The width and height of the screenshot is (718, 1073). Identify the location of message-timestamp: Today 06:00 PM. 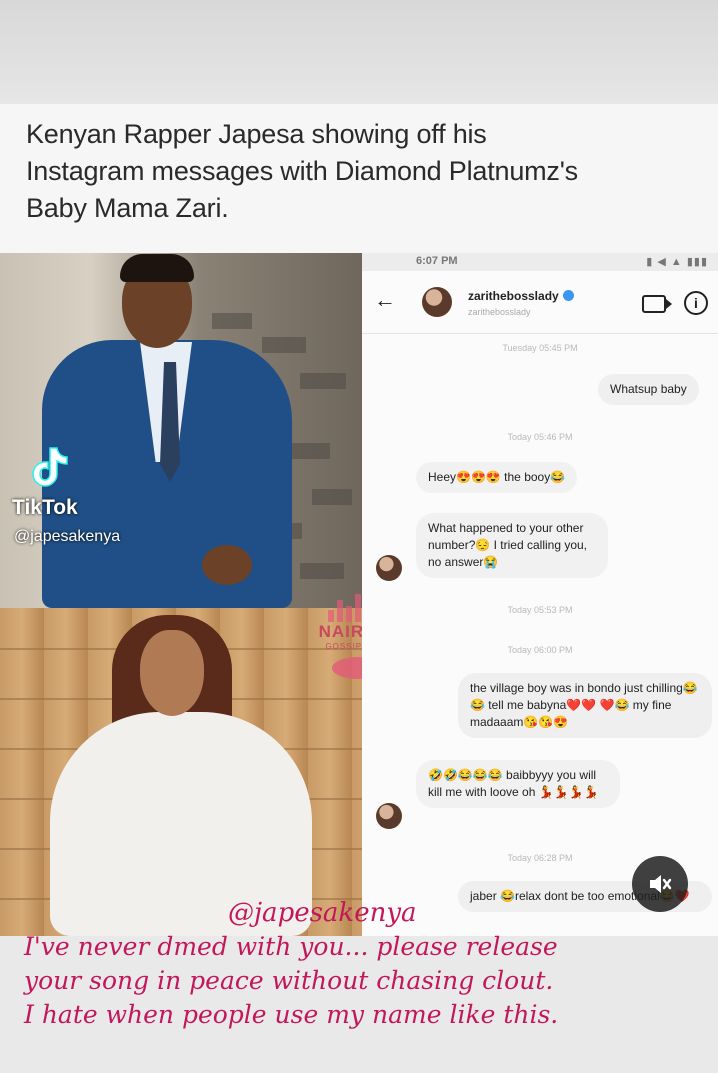
(540, 650).